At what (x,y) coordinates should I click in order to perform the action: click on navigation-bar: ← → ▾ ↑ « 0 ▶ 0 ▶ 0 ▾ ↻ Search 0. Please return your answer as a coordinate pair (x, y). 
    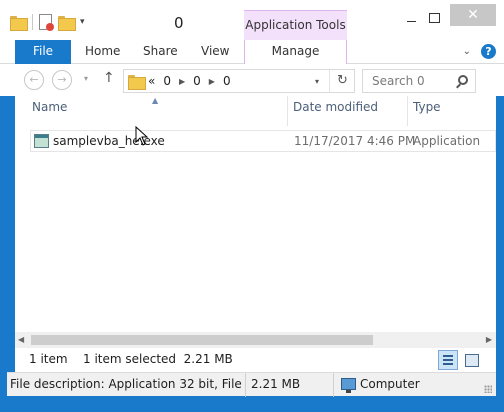
    Looking at the image, I should click on (252, 80).